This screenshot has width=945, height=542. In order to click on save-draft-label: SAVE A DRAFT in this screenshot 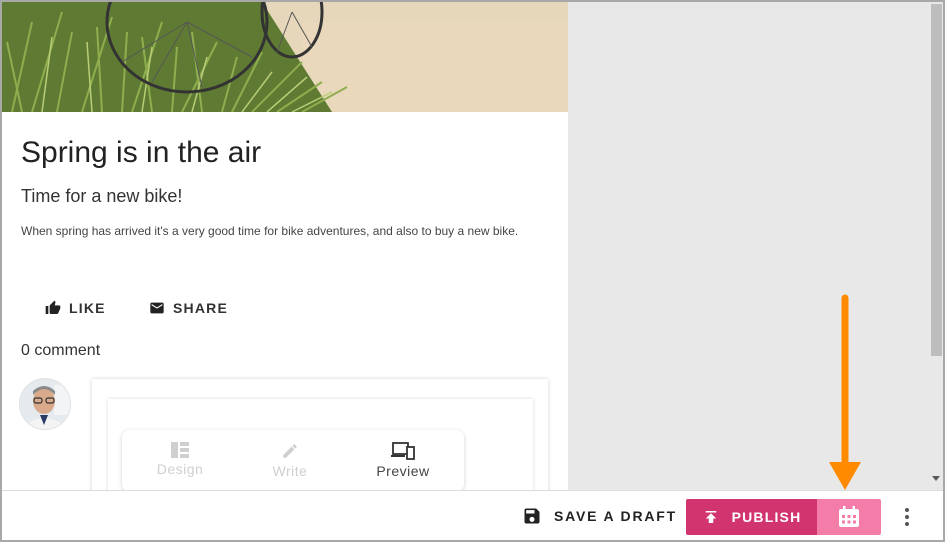, I will do `click(615, 516)`.